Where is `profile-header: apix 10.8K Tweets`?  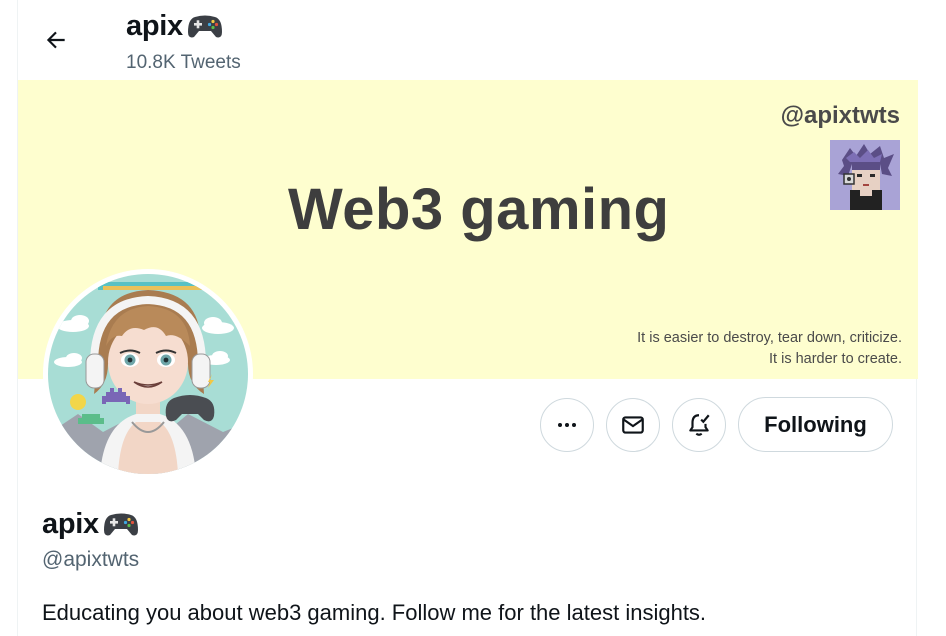 profile-header: apix 10.8K Tweets is located at coordinates (468, 40).